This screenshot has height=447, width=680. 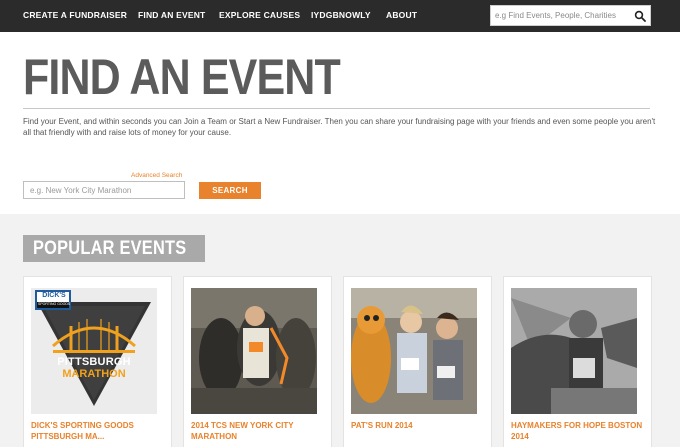 What do you see at coordinates (579, 431) in the screenshot?
I see `event-card-title: HAYMAKERS FOR HOPE BOSTON 2014` at bounding box center [579, 431].